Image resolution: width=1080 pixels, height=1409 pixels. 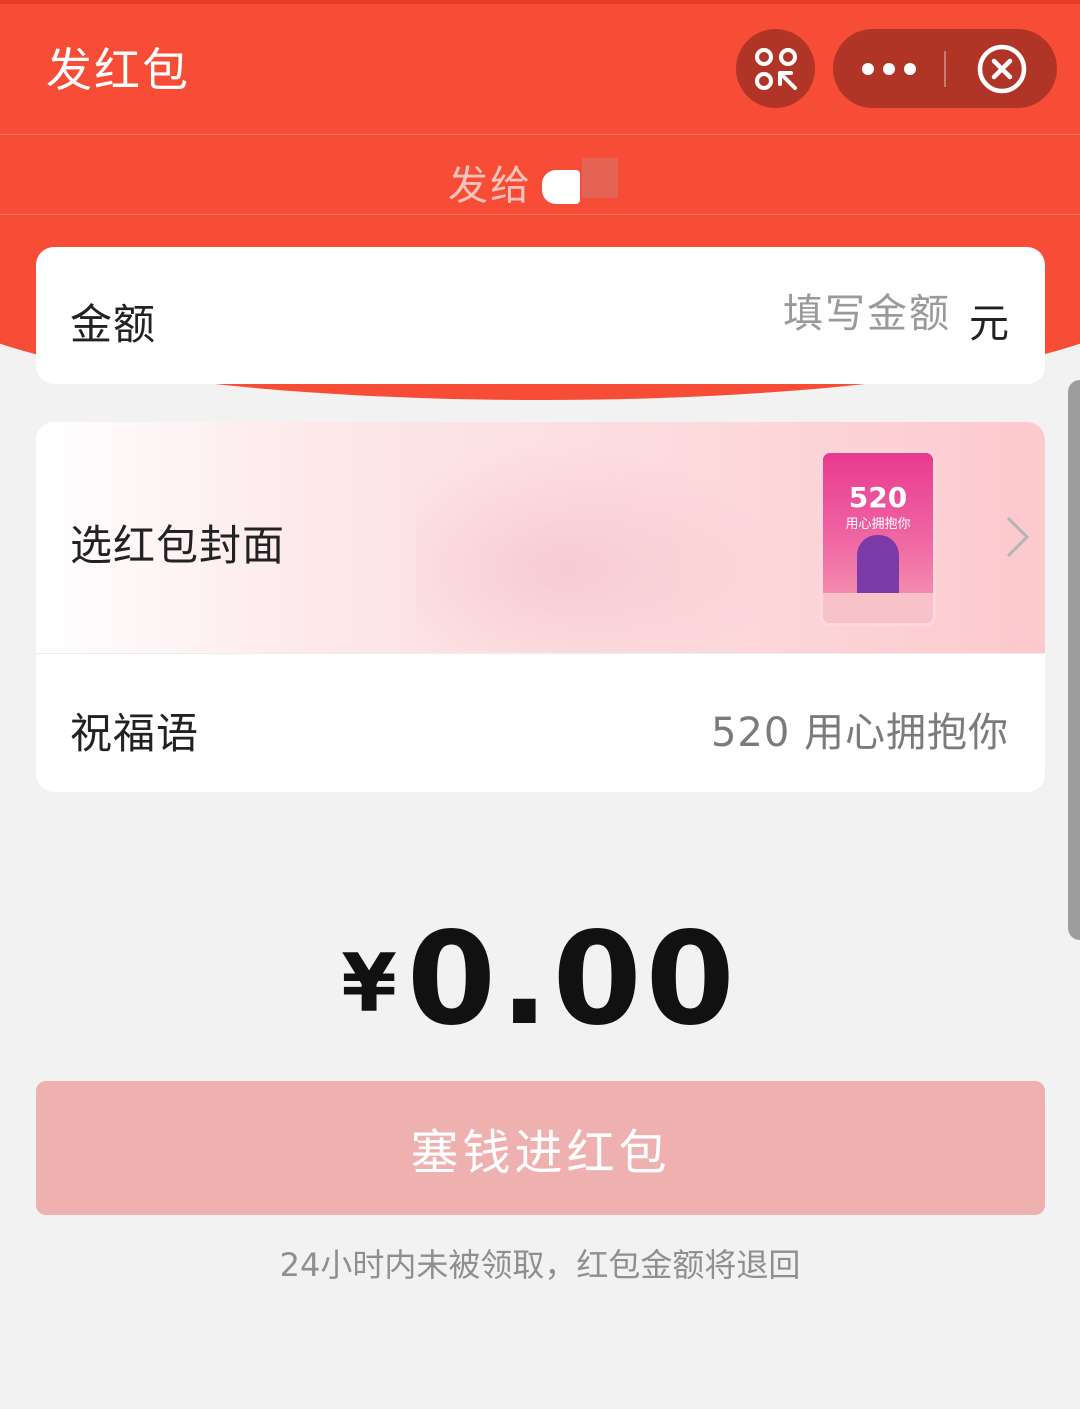 I want to click on header-divider-bottom, so click(x=540, y=214).